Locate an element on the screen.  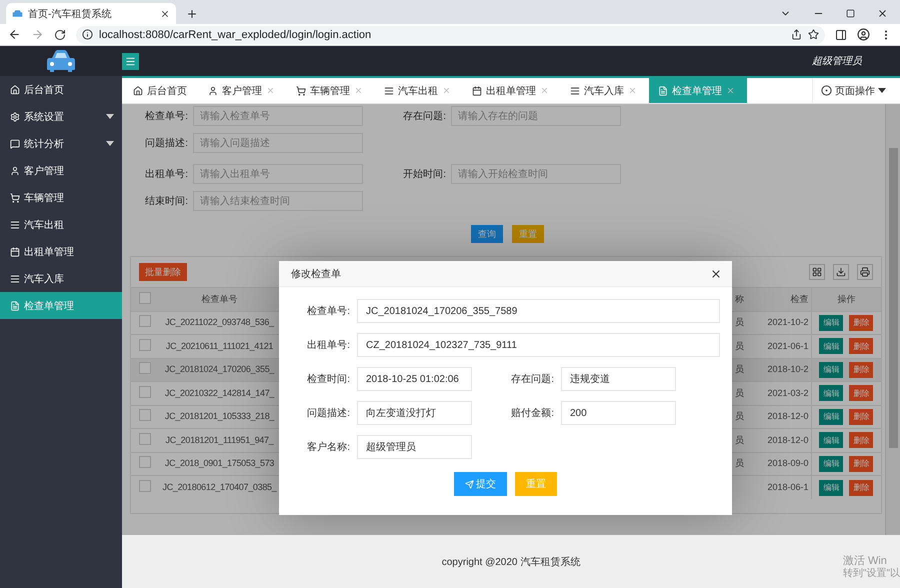
sidebar-item: 出租单管理 is located at coordinates (61, 251).